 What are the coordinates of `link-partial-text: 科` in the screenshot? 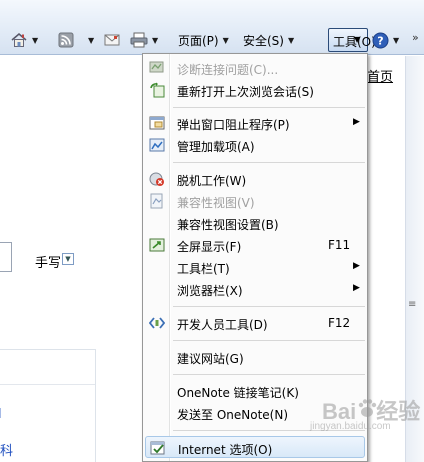 It's located at (6, 449).